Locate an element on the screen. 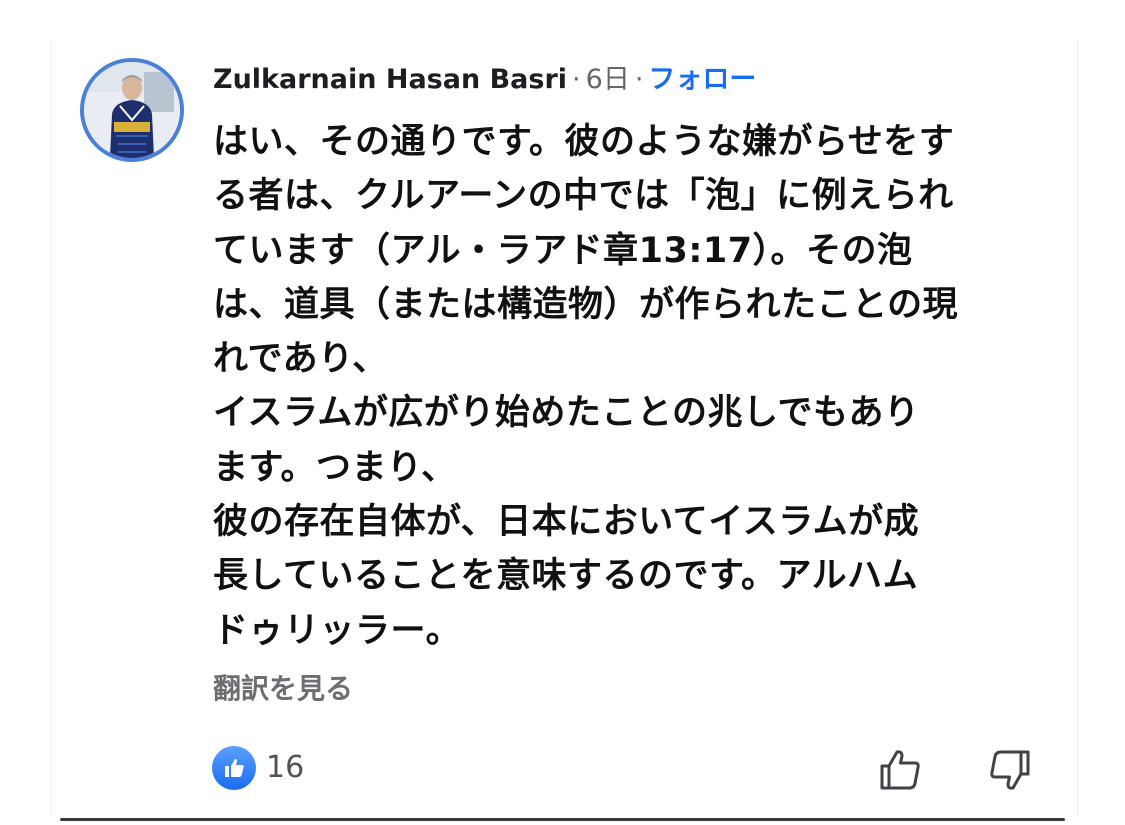 The height and width of the screenshot is (825, 1125). comment-text-line: 長していることを意味するのです。アルハム is located at coordinates (566, 576).